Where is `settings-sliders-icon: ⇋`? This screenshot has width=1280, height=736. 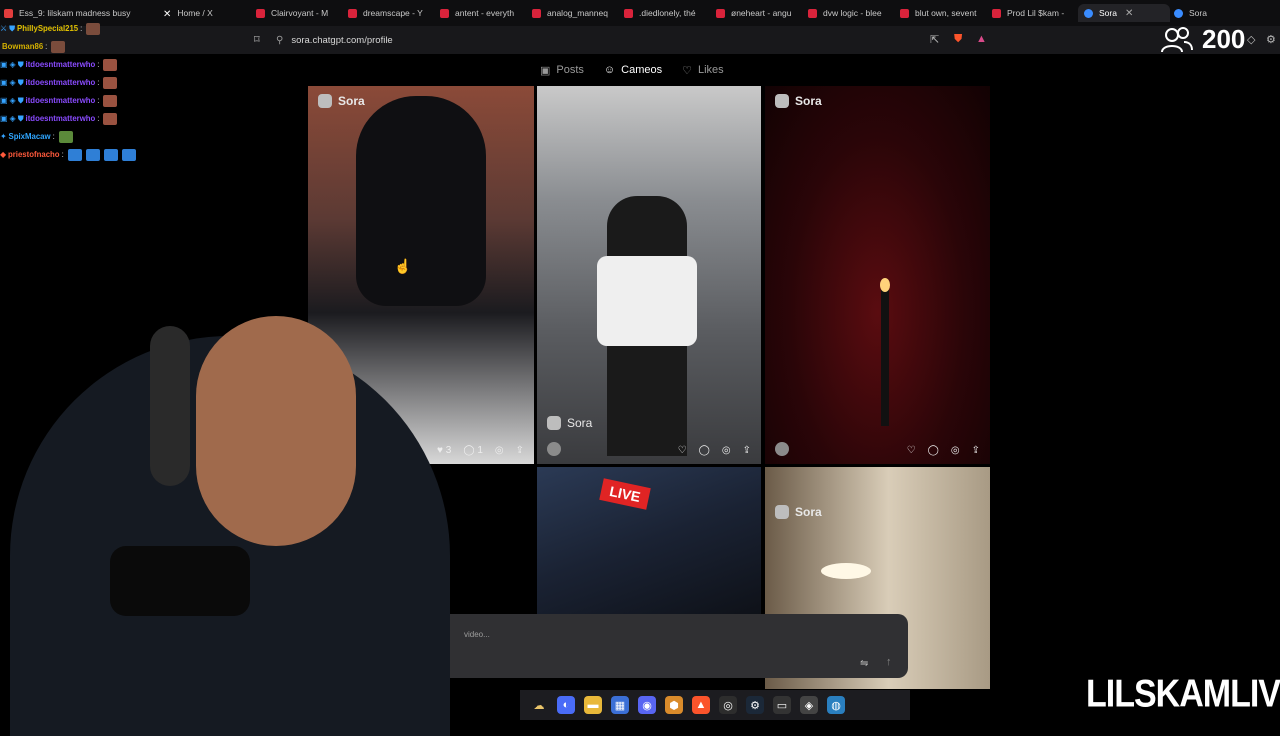 settings-sliders-icon: ⇋ is located at coordinates (864, 663).